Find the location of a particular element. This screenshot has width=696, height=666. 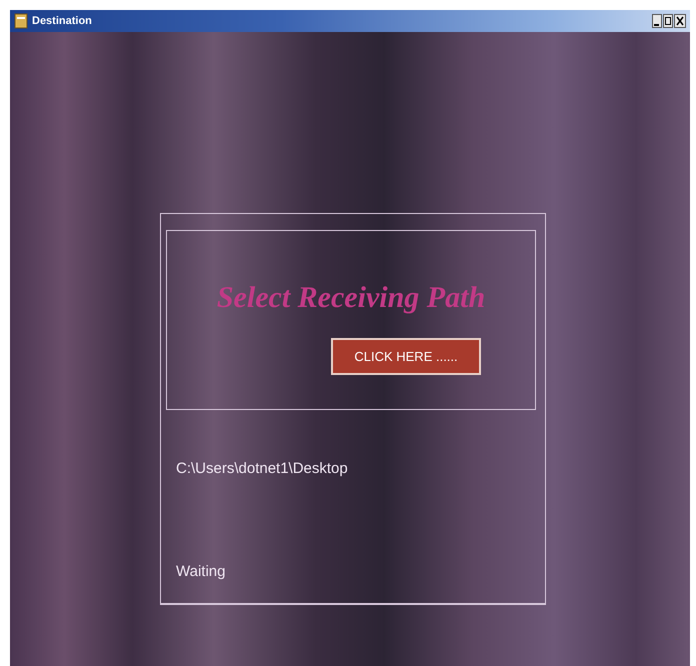

heading: Select Receiving Path is located at coordinates (351, 298).